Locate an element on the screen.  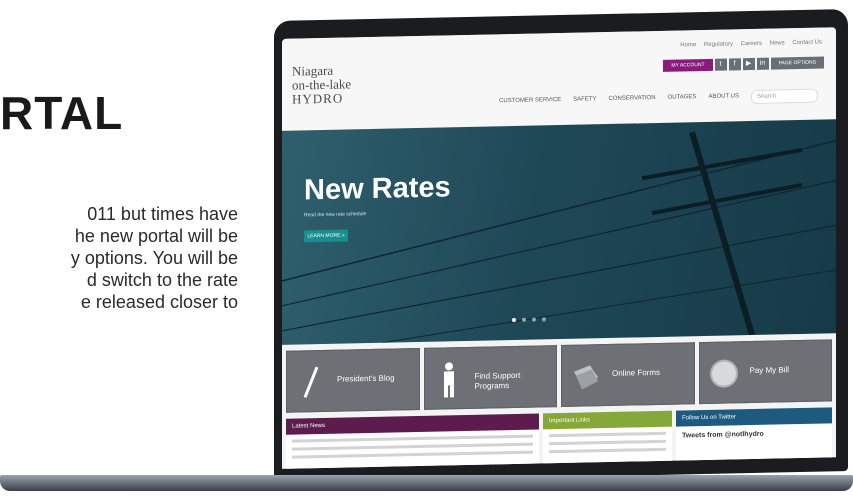
hero-title: New Rates is located at coordinates (377, 189).